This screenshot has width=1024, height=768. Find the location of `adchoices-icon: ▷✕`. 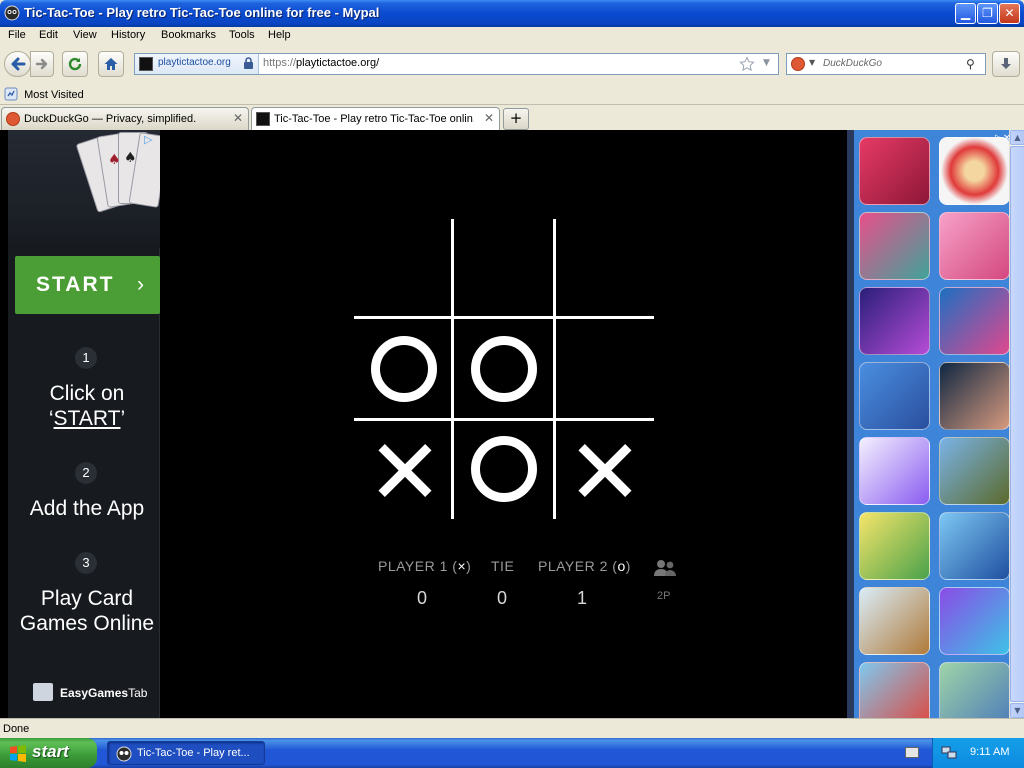

adchoices-icon: ▷✕ is located at coordinates (1002, 138).